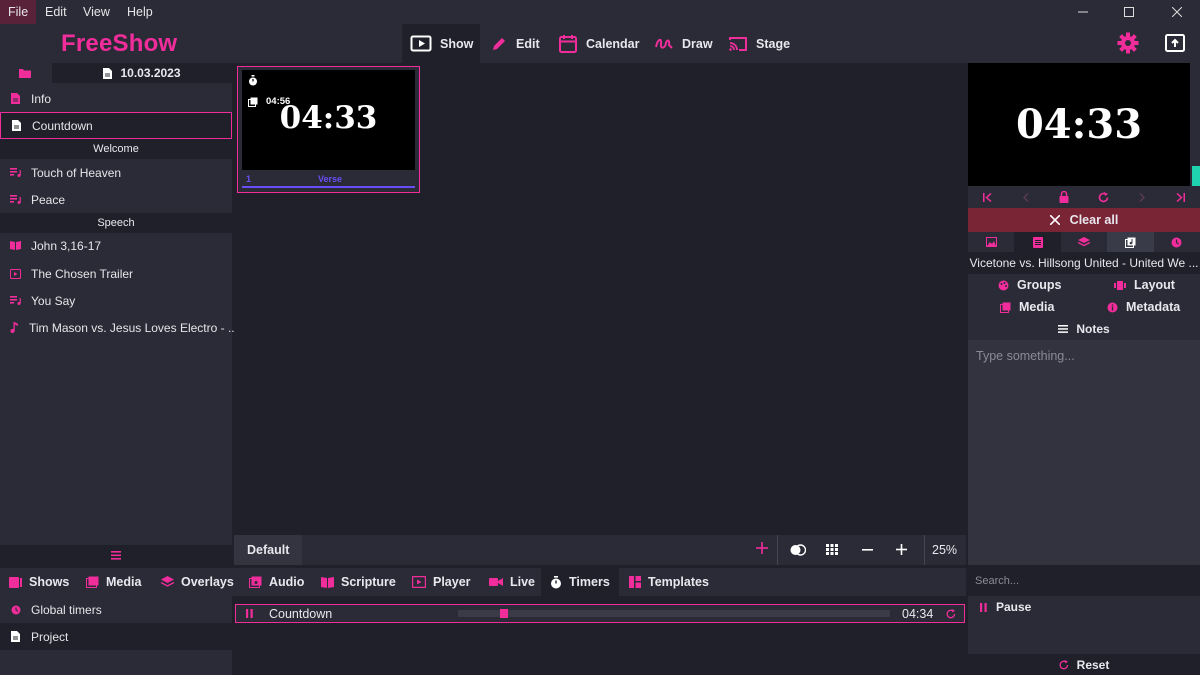  I want to click on tab-overlays: Overlays, so click(197, 582).